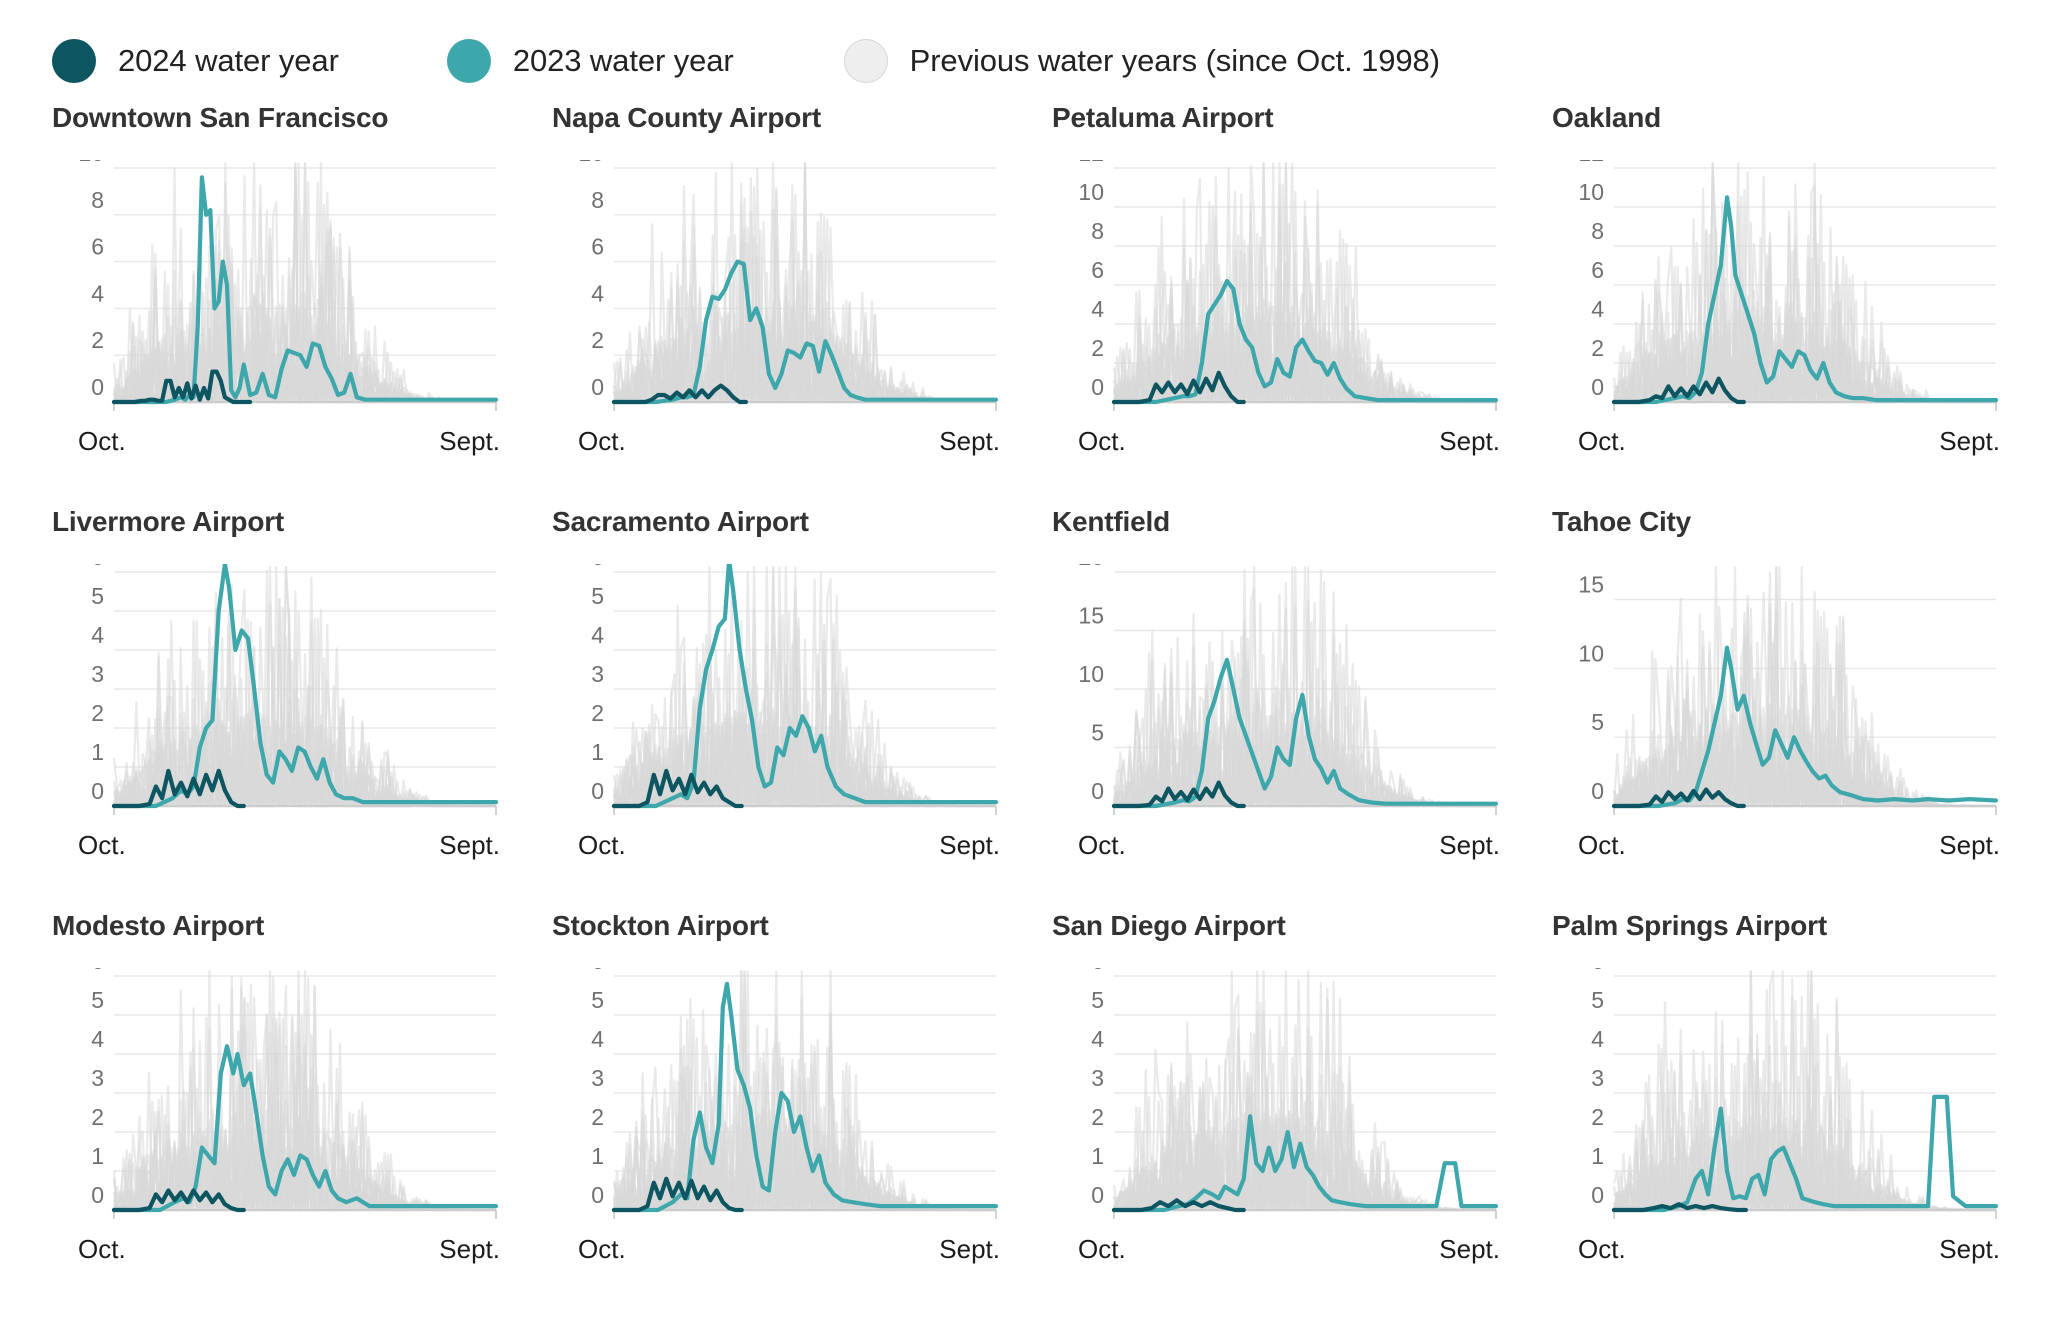  Describe the element at coordinates (686, 117) in the screenshot. I see `chart-panel-title: Napa County Airport` at that location.